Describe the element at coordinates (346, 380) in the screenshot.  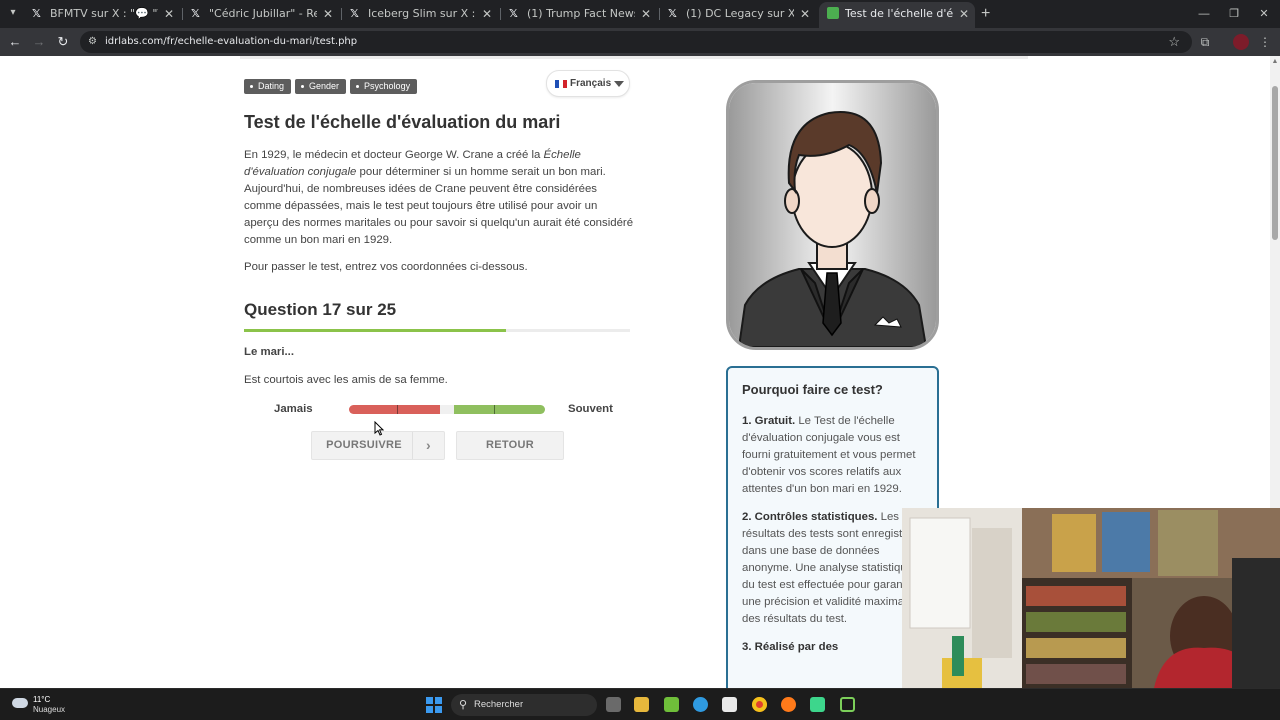
I see `question-text: Est courtois avec les amis de sa femme.` at that location.